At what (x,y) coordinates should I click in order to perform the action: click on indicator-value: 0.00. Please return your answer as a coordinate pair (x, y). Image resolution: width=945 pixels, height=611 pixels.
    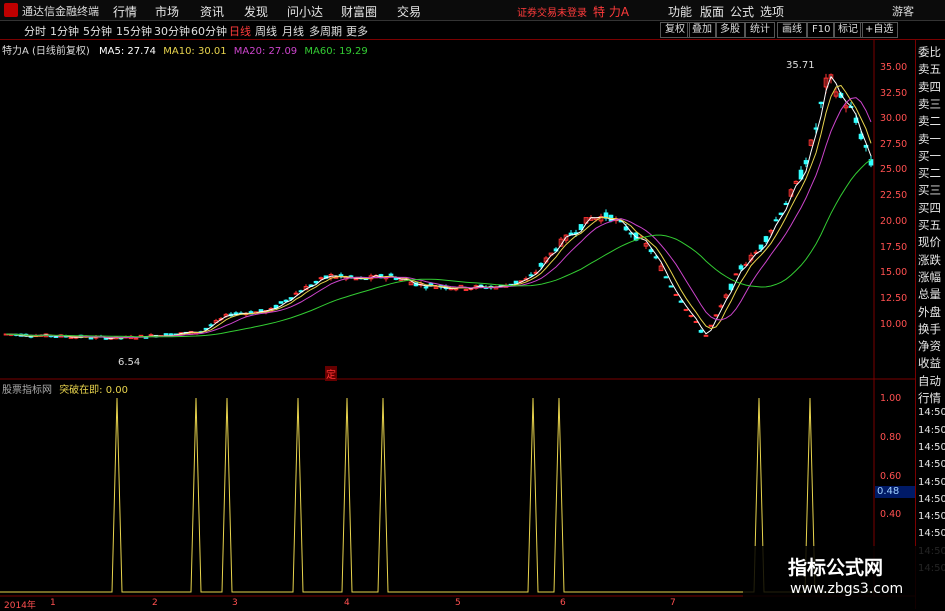
    Looking at the image, I should click on (117, 390).